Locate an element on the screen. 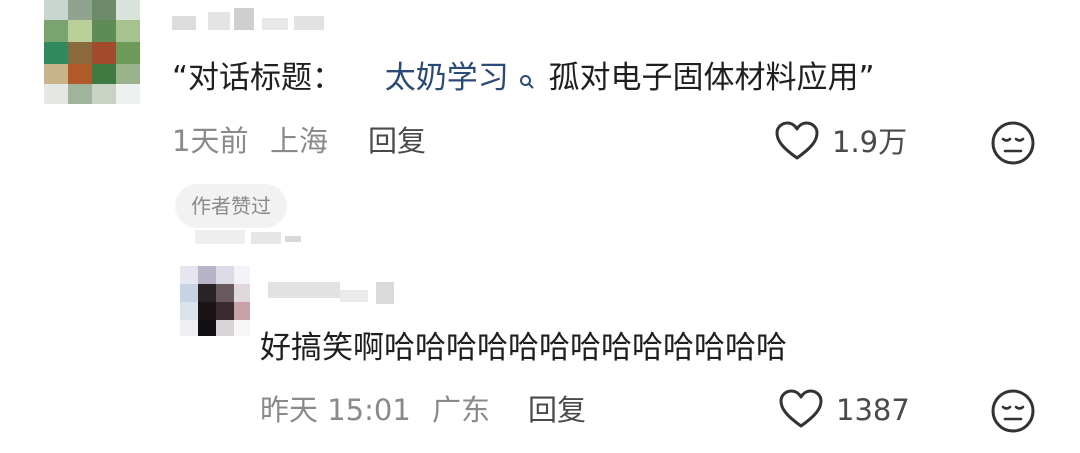 This screenshot has height=453, width=1080. reply-time: 昨天 15:01 is located at coordinates (335, 410).